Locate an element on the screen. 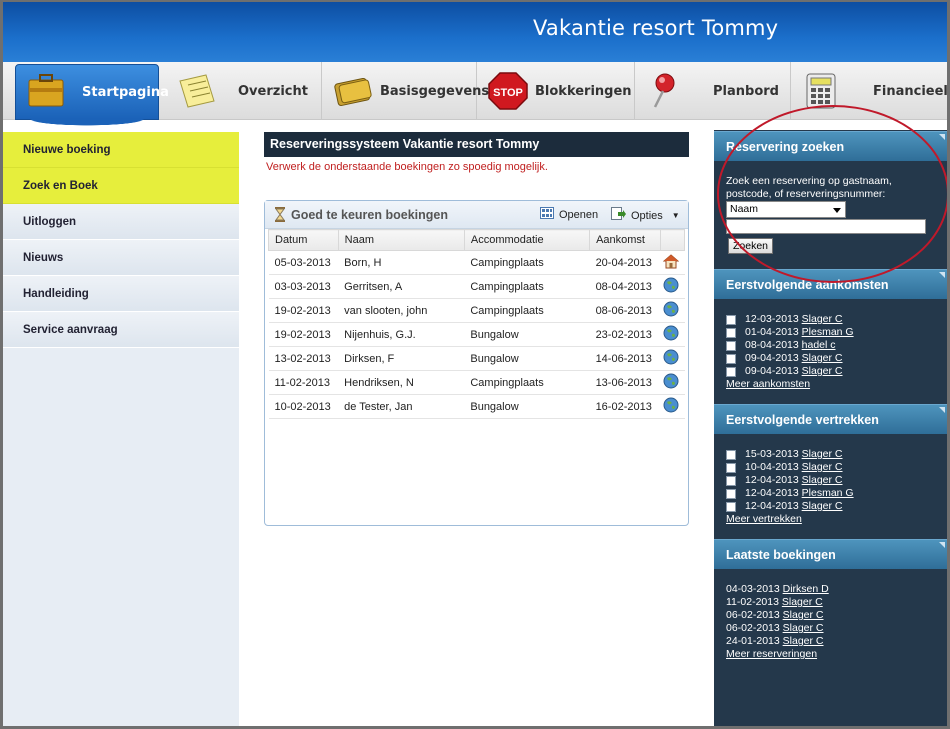  sidebar-item-handleiding: Handleiding is located at coordinates (121, 294).